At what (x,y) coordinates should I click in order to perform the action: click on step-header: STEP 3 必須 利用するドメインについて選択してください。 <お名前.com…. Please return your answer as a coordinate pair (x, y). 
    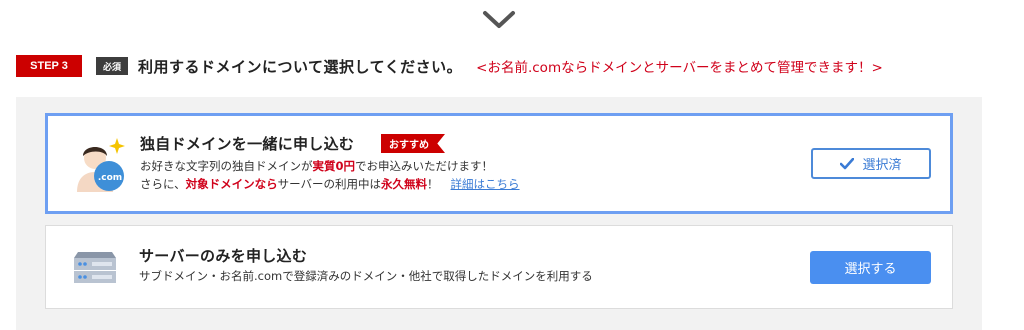
    Looking at the image, I should click on (449, 66).